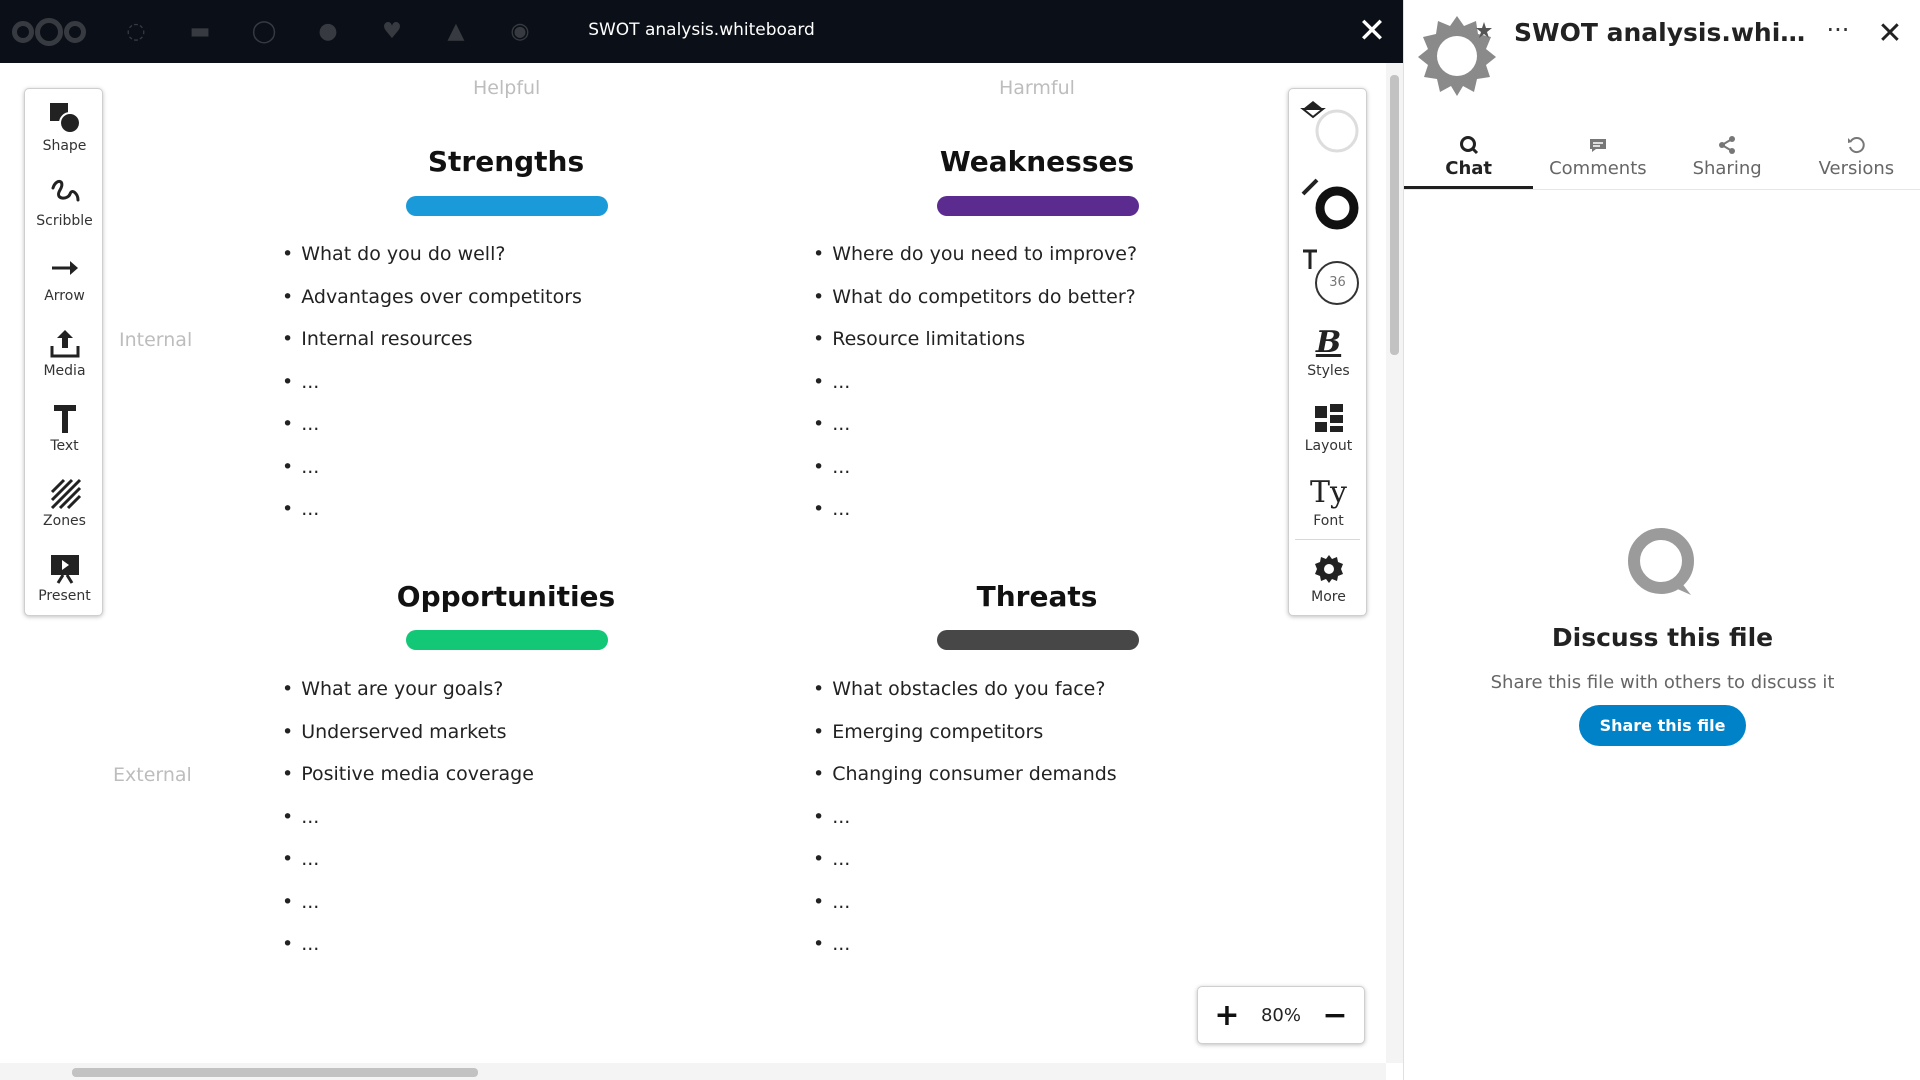 The image size is (1920, 1080). What do you see at coordinates (64, 370) in the screenshot?
I see `media-label: Media` at bounding box center [64, 370].